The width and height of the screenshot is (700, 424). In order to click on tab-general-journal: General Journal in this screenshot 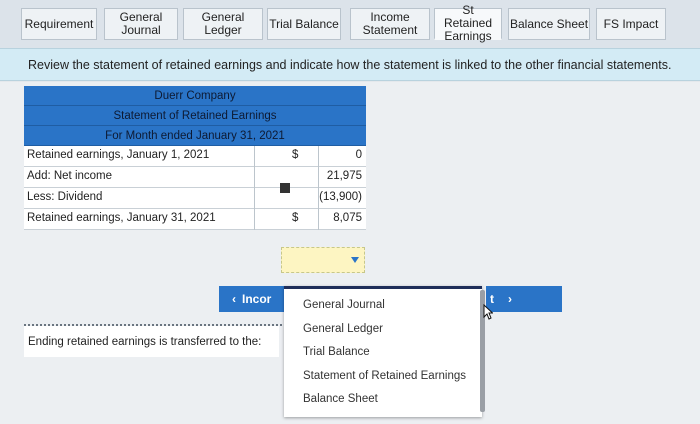, I will do `click(141, 24)`.